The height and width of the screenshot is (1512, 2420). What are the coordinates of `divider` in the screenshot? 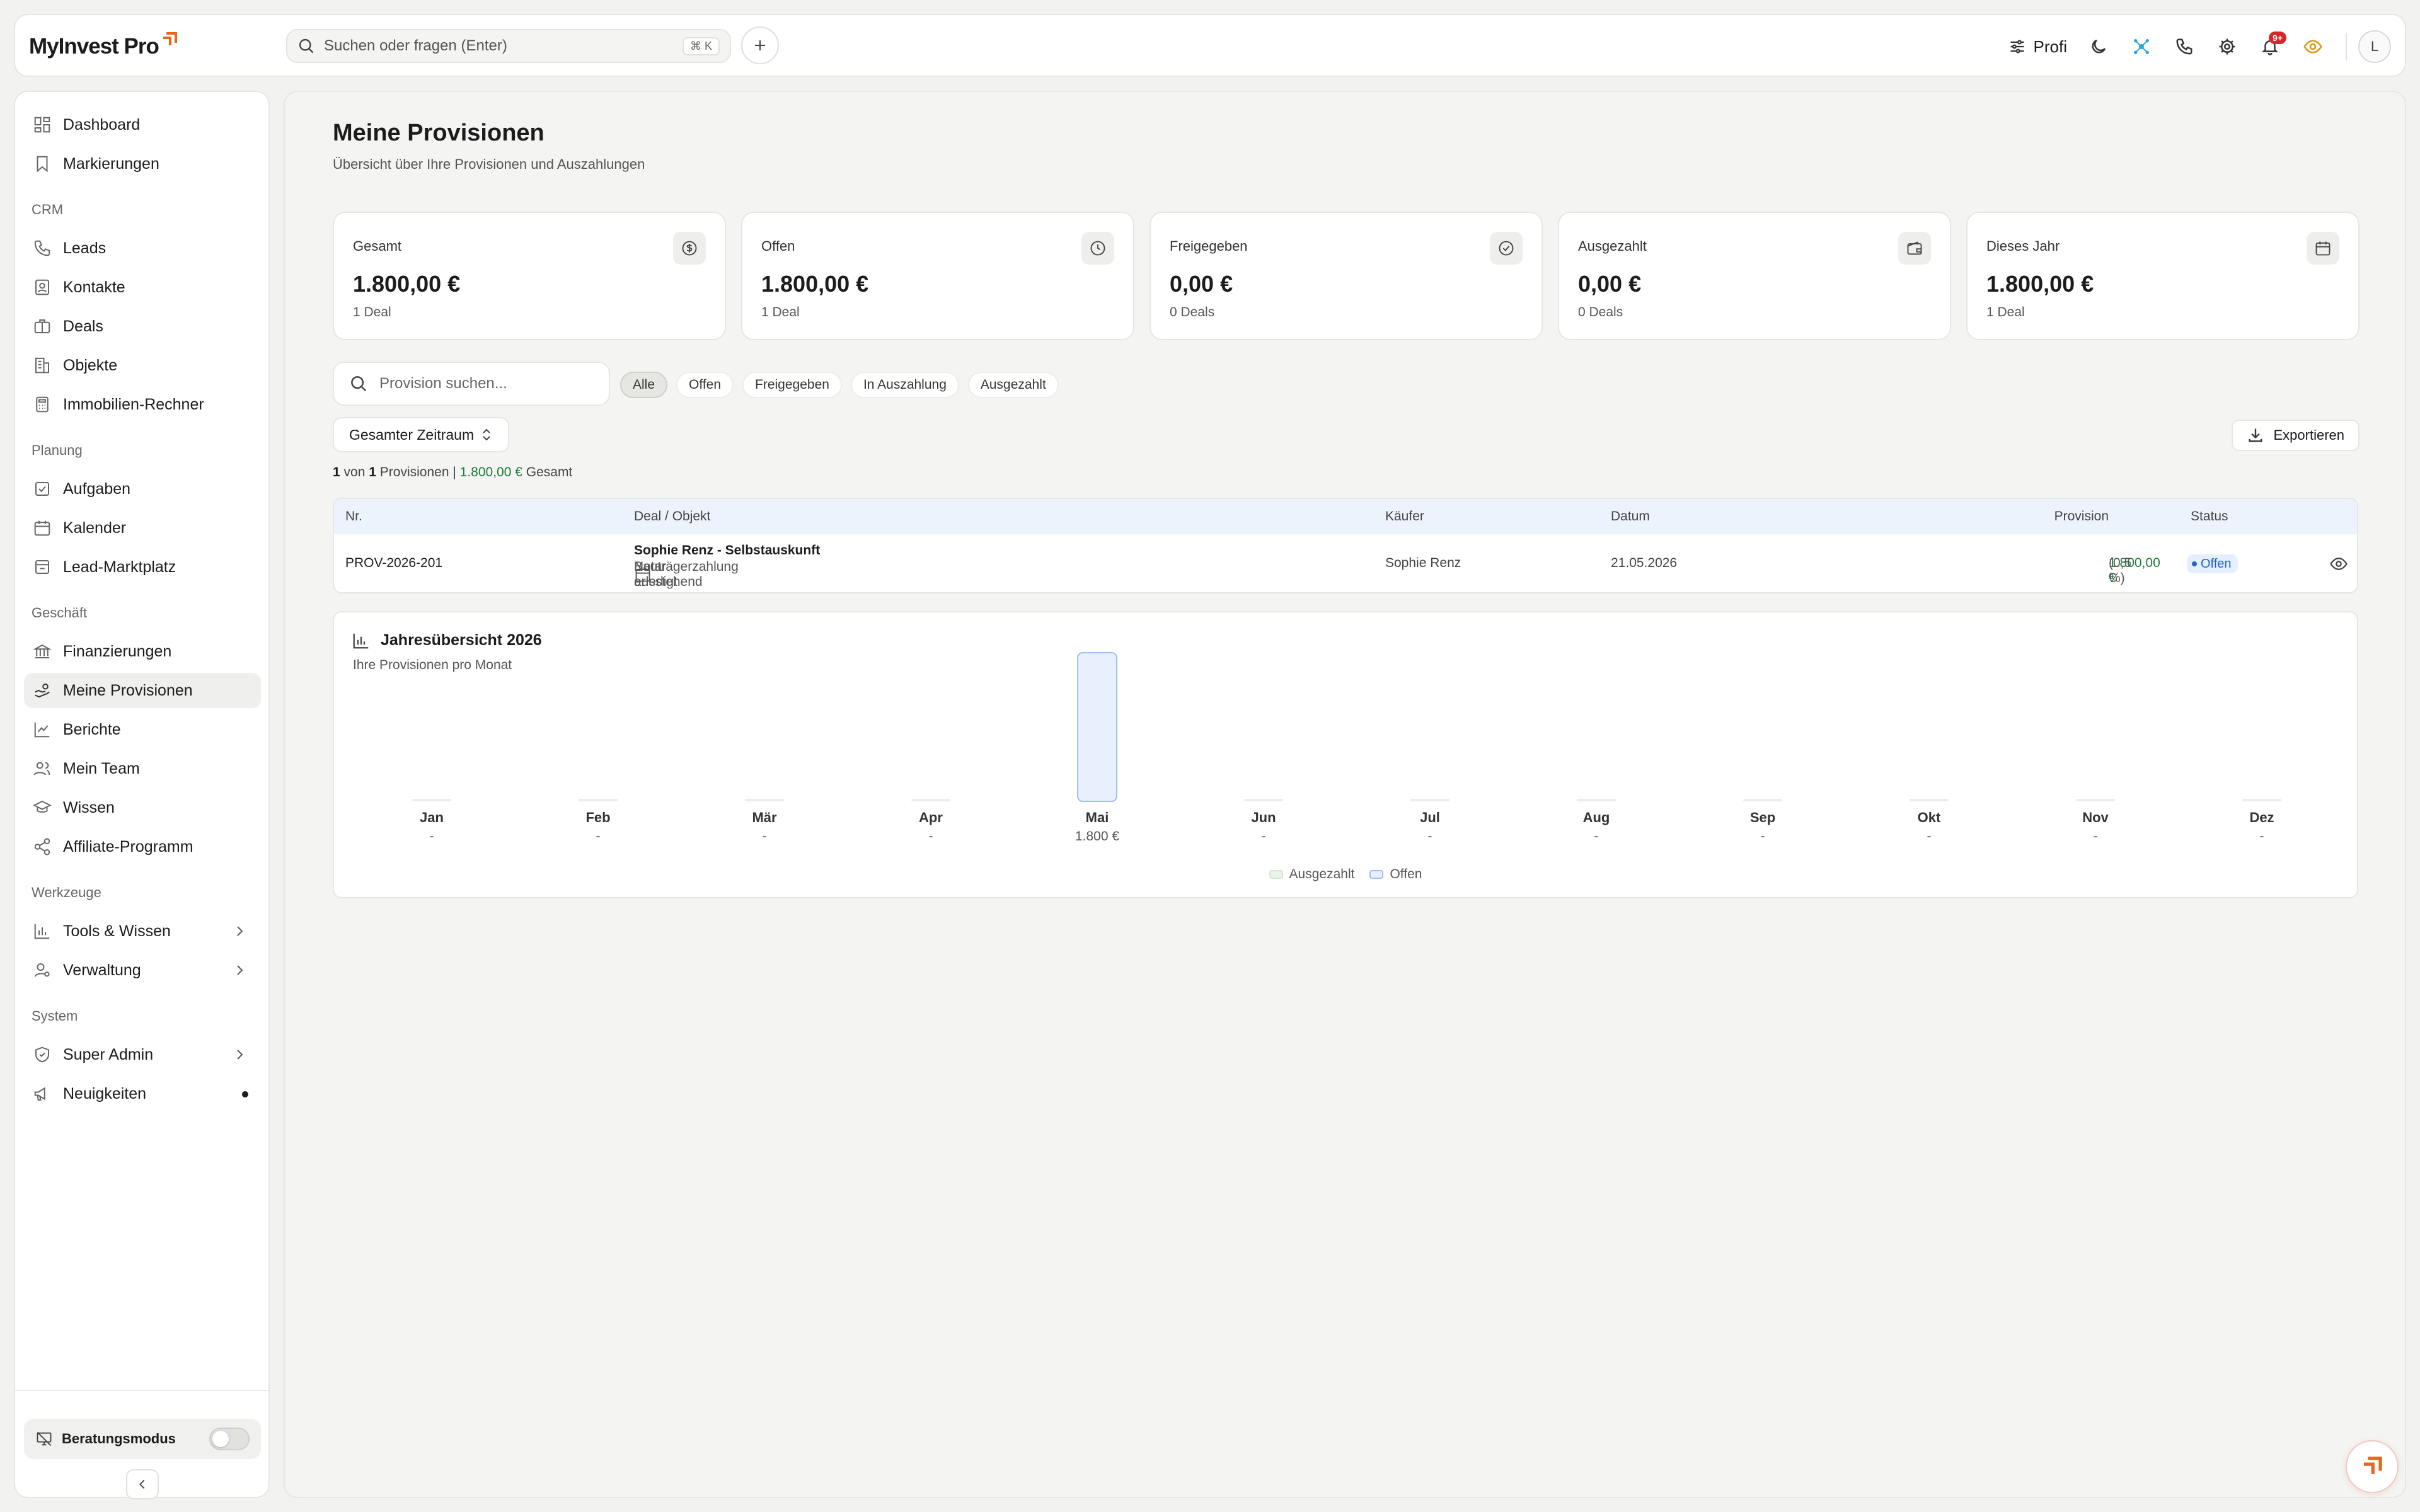 It's located at (2347, 46).